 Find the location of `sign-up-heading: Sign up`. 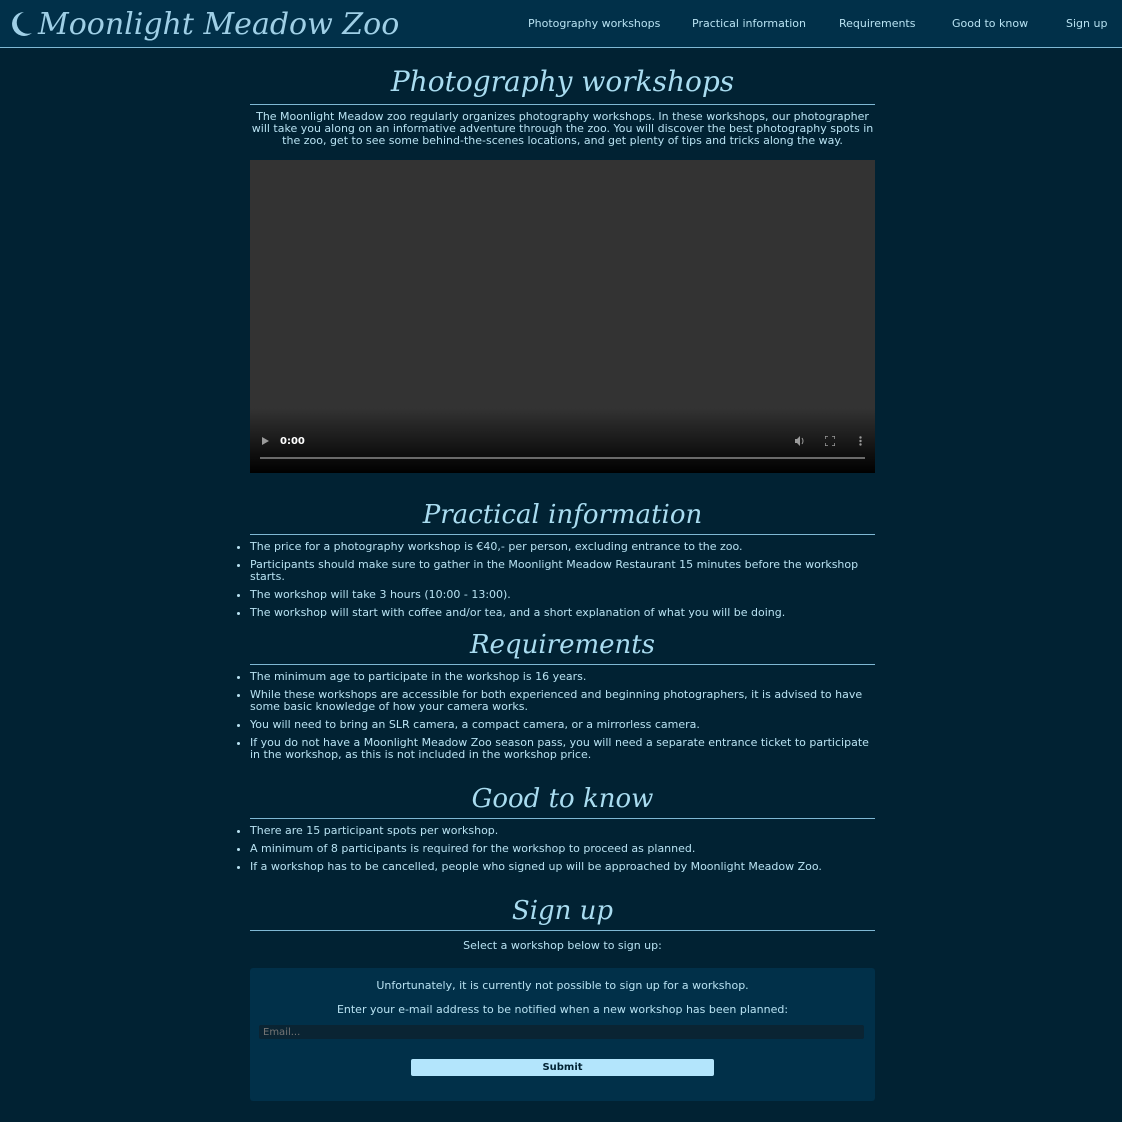

sign-up-heading: Sign up is located at coordinates (562, 912).